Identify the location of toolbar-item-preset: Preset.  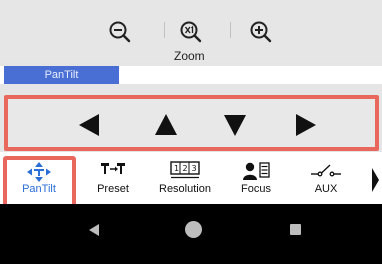
(113, 178).